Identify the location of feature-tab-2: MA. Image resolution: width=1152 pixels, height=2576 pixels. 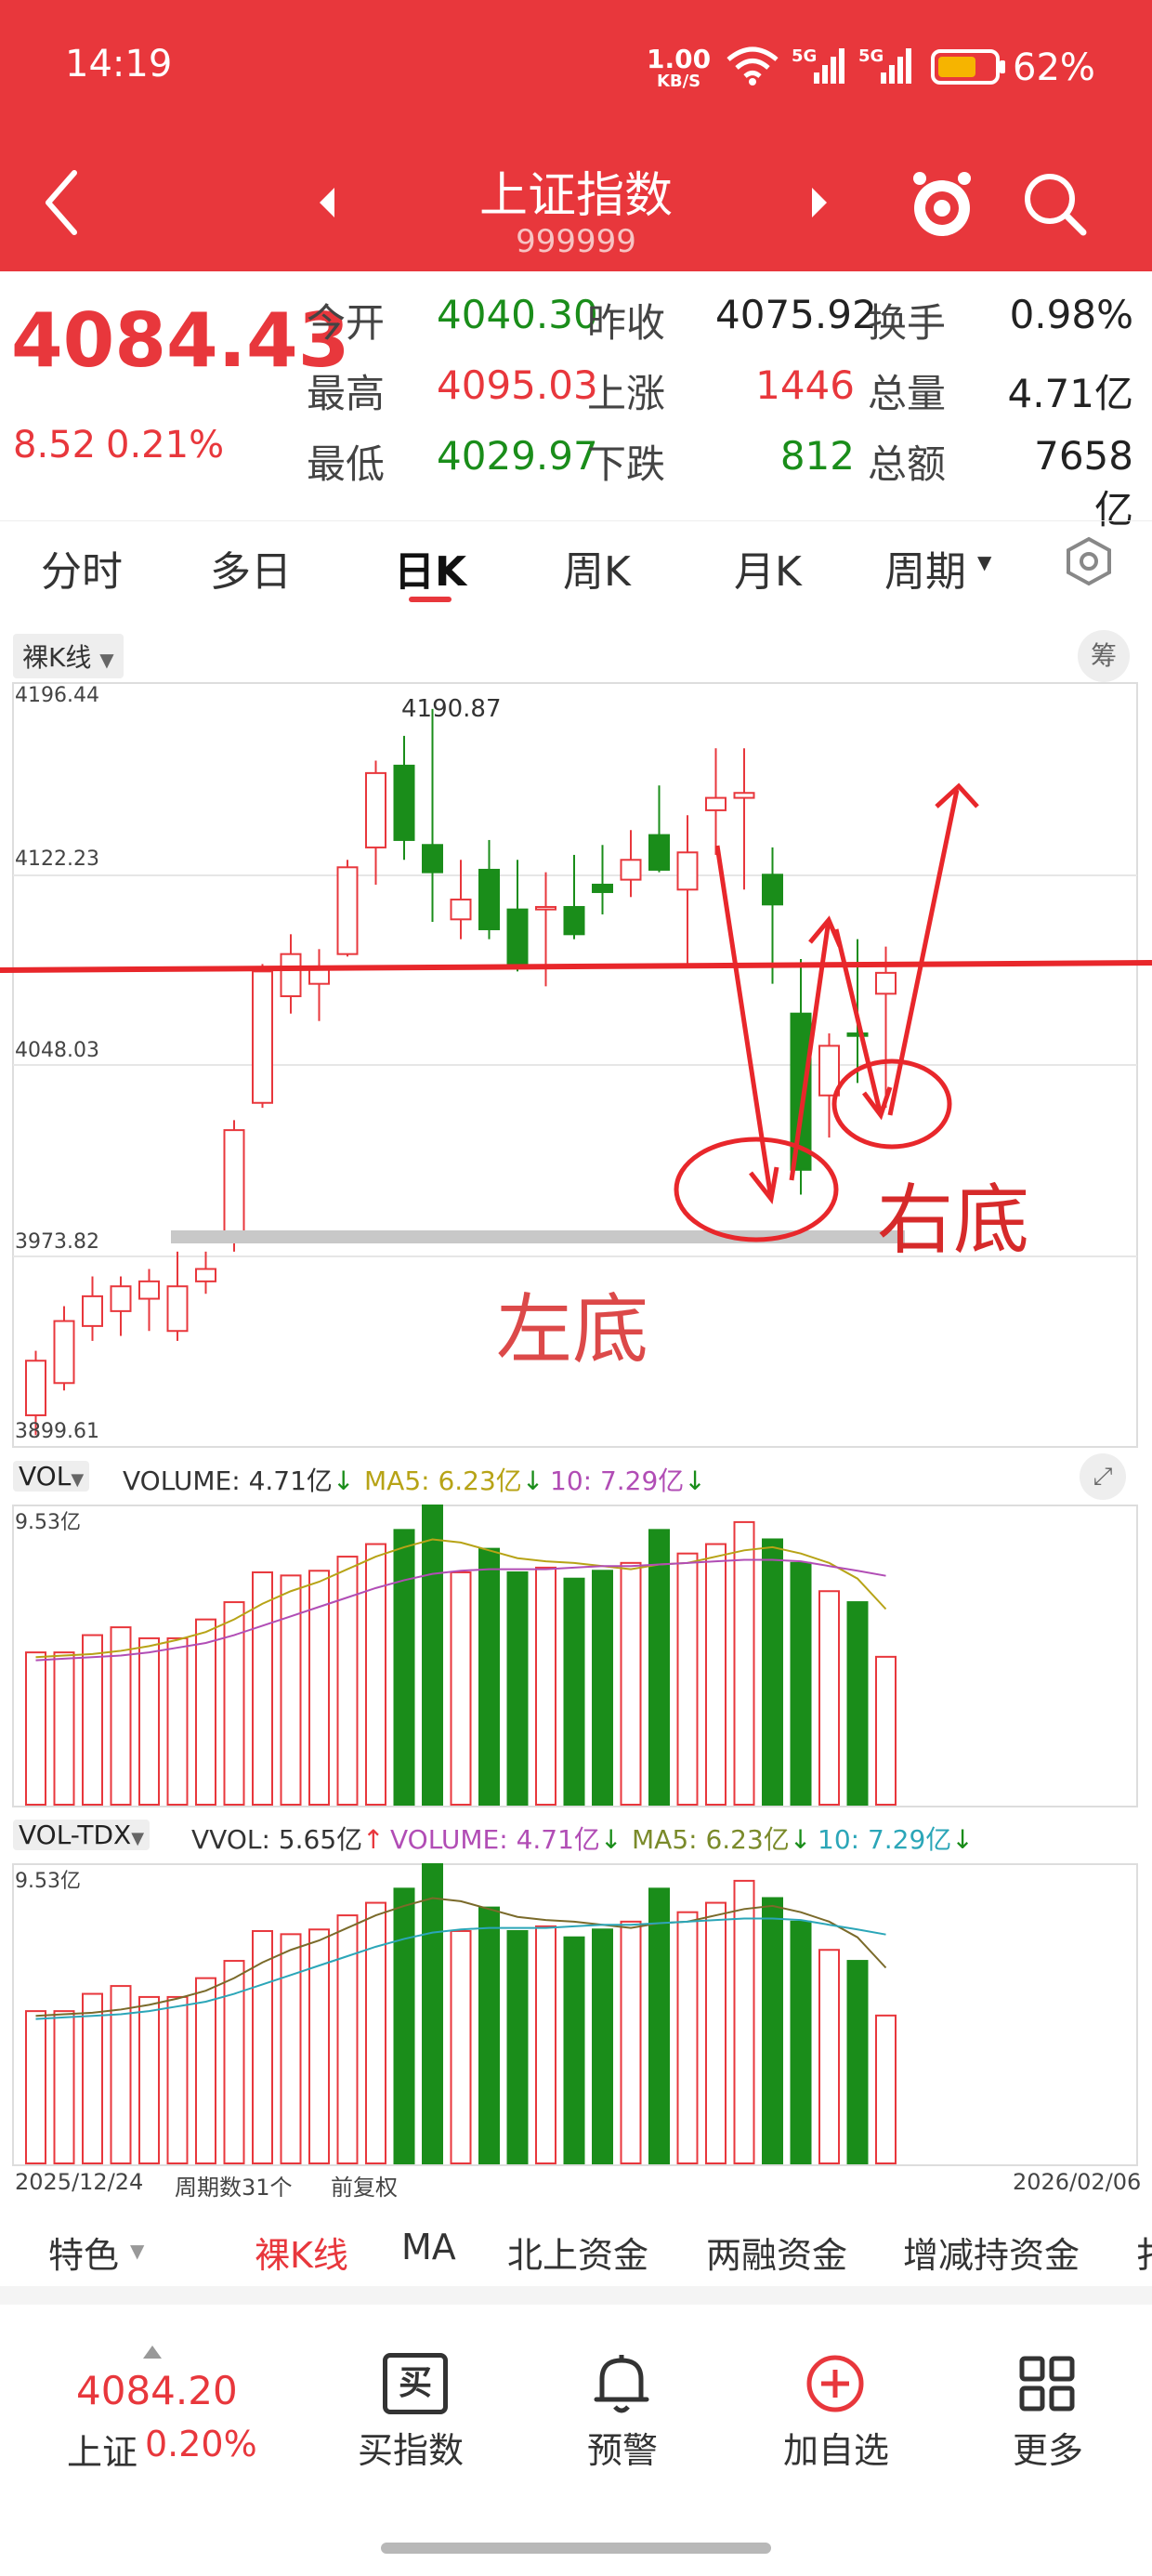
(428, 2247).